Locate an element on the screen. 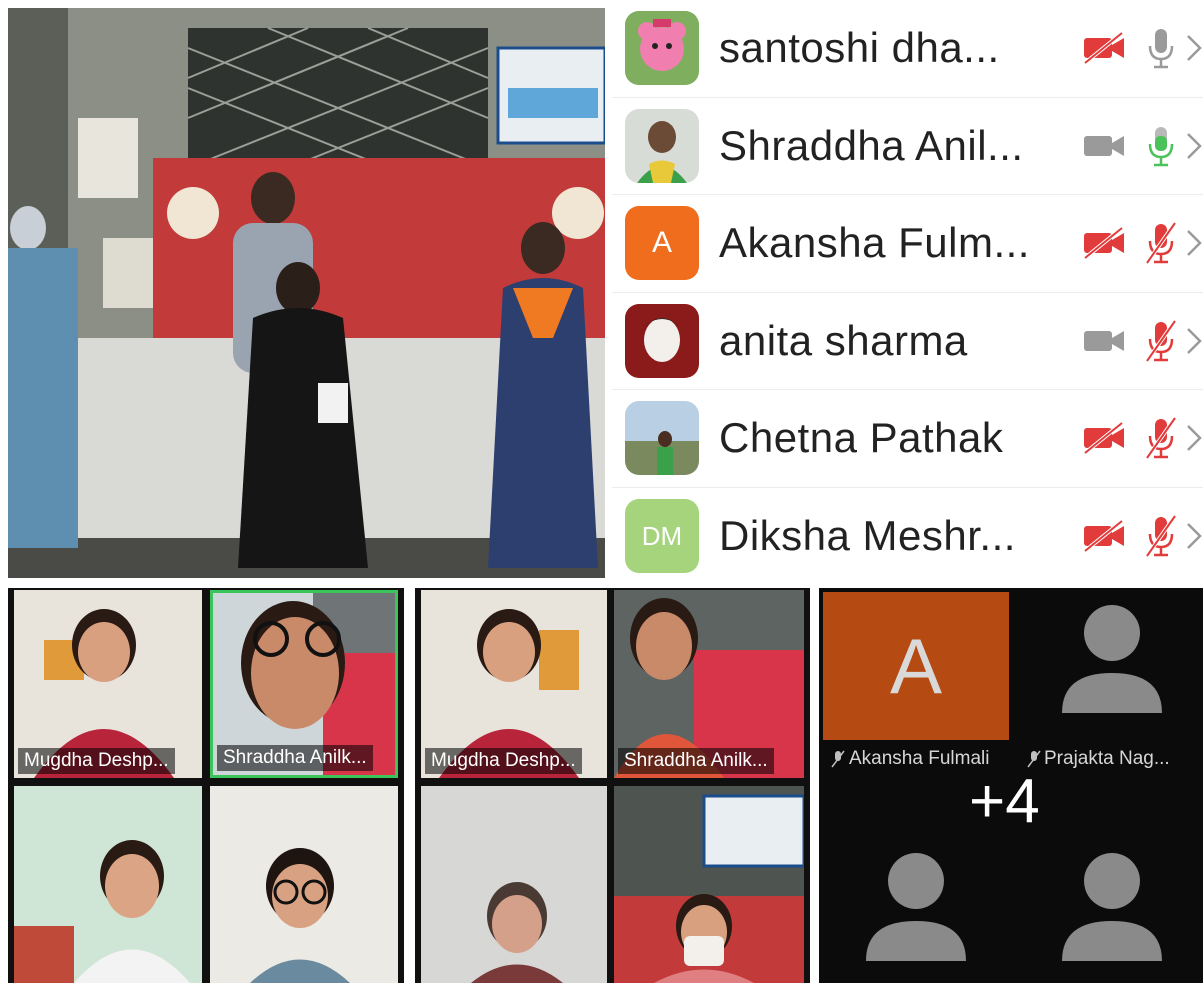 Image resolution: width=1203 pixels, height=983 pixels. avatar-initial: A is located at coordinates (916, 665).